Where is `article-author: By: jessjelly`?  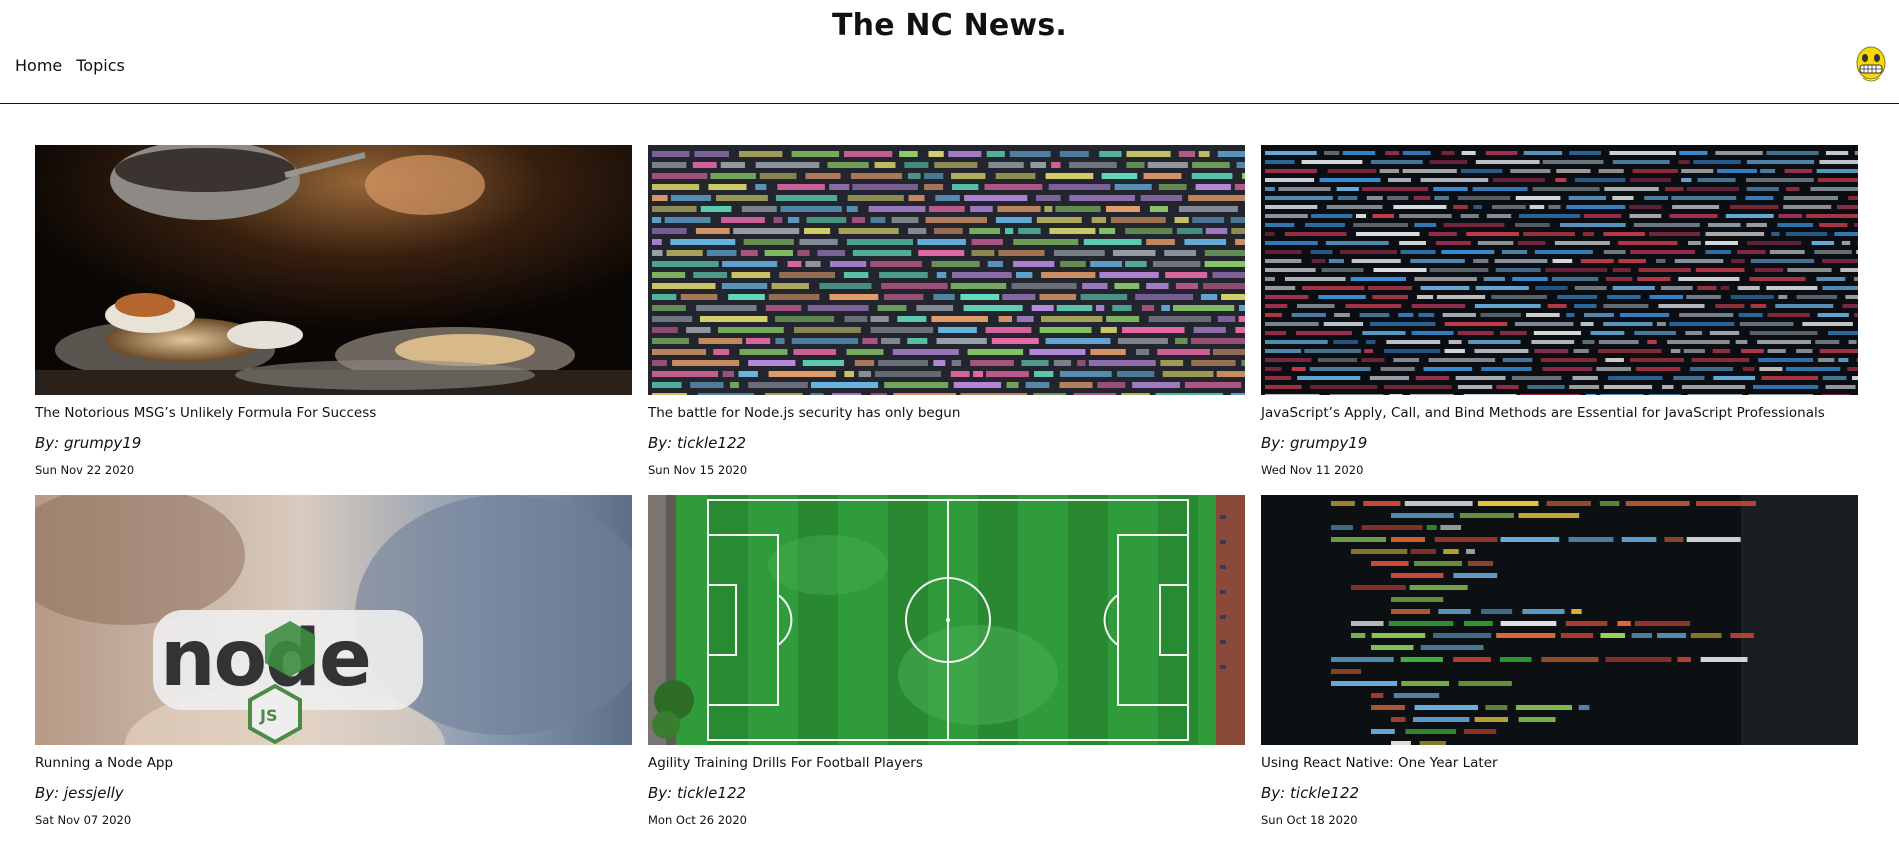 article-author: By: jessjelly is located at coordinates (79, 793).